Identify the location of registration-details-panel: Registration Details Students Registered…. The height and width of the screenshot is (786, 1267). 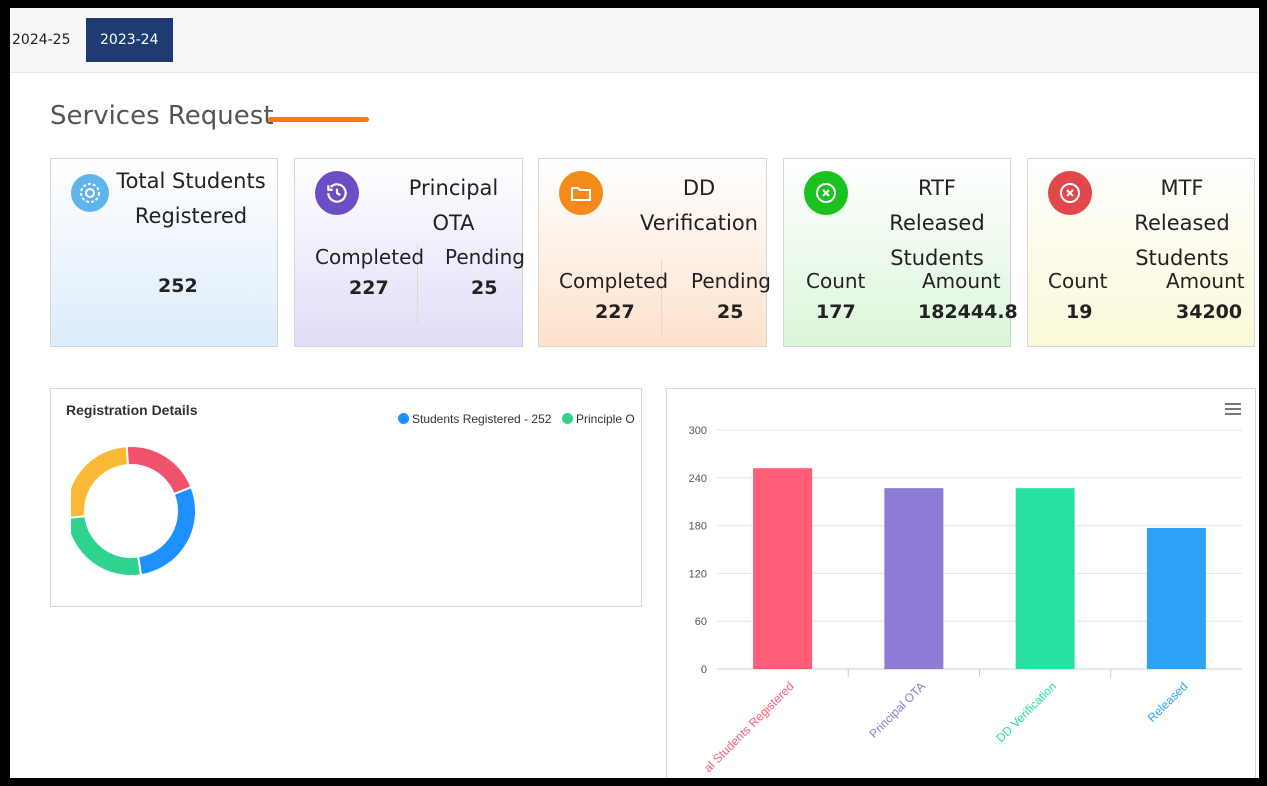
(346, 497).